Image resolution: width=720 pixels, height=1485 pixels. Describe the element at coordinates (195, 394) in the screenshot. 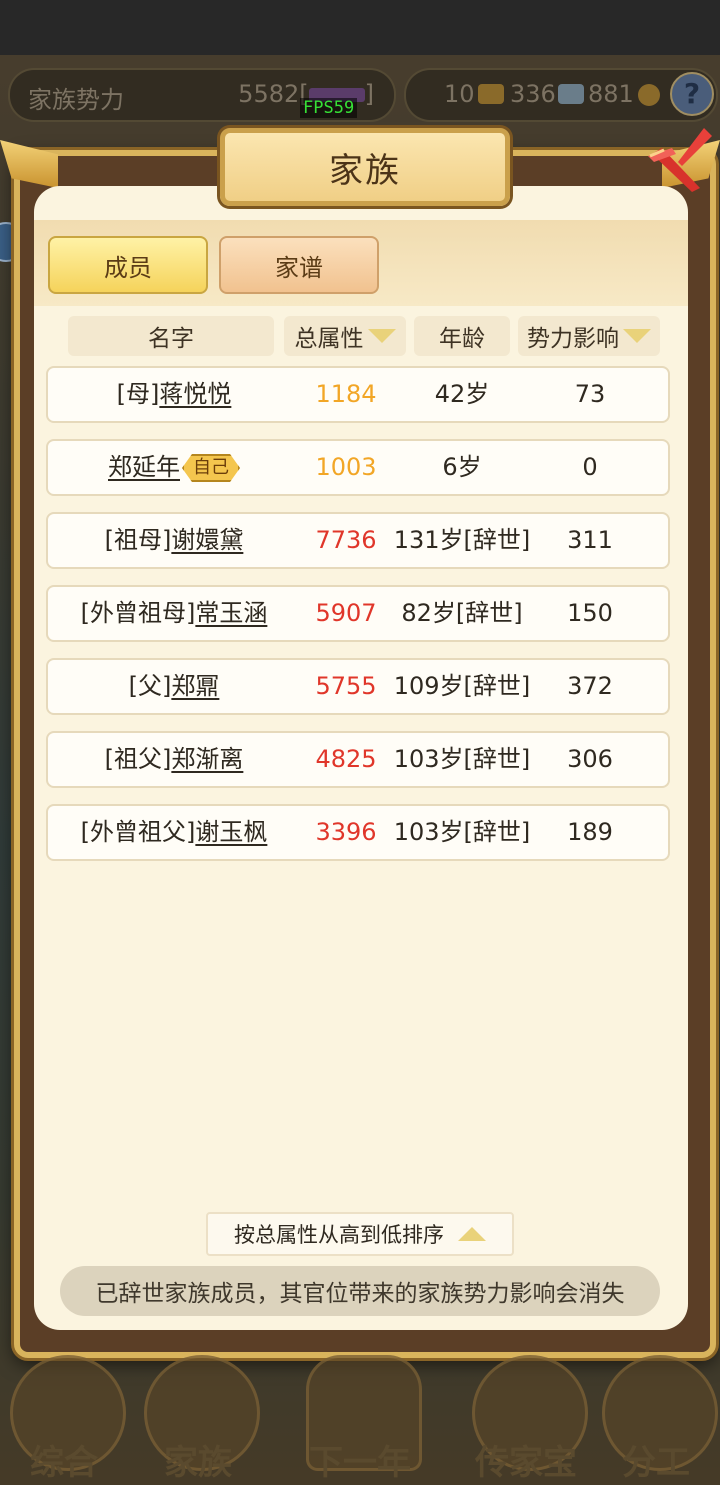

I see `member-name-link: 蒋悦悦` at that location.